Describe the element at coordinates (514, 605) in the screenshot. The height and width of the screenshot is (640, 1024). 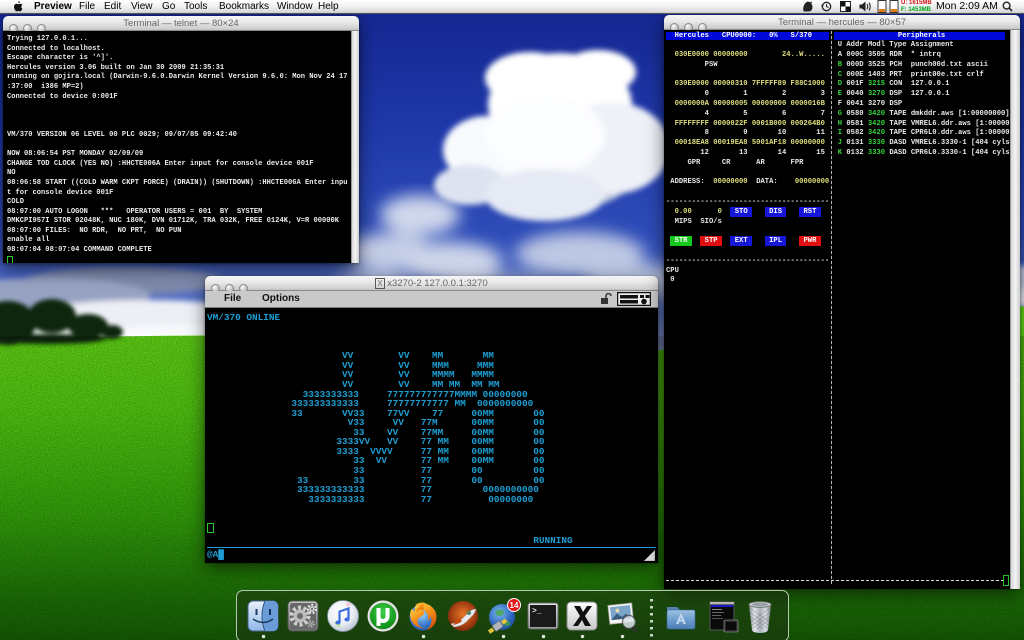
I see `svg-text: 14` at that location.